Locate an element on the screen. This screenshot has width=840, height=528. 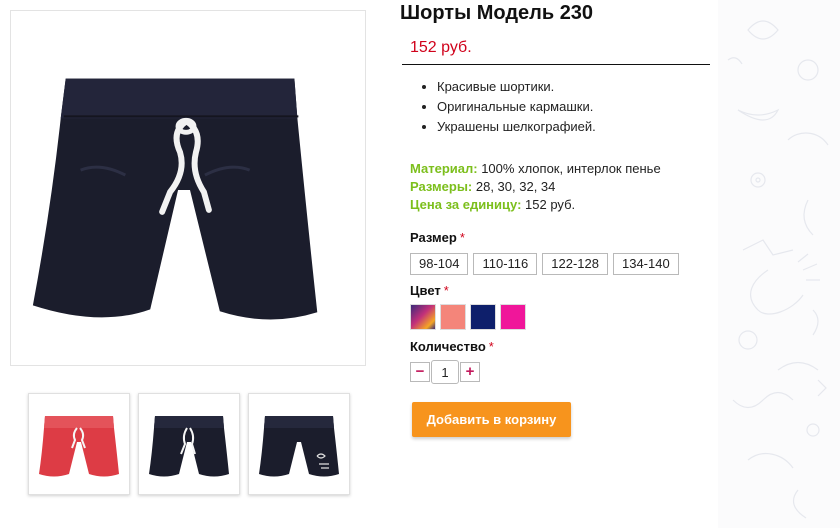
spec-sizes-label: Размеры: is located at coordinates (441, 186).